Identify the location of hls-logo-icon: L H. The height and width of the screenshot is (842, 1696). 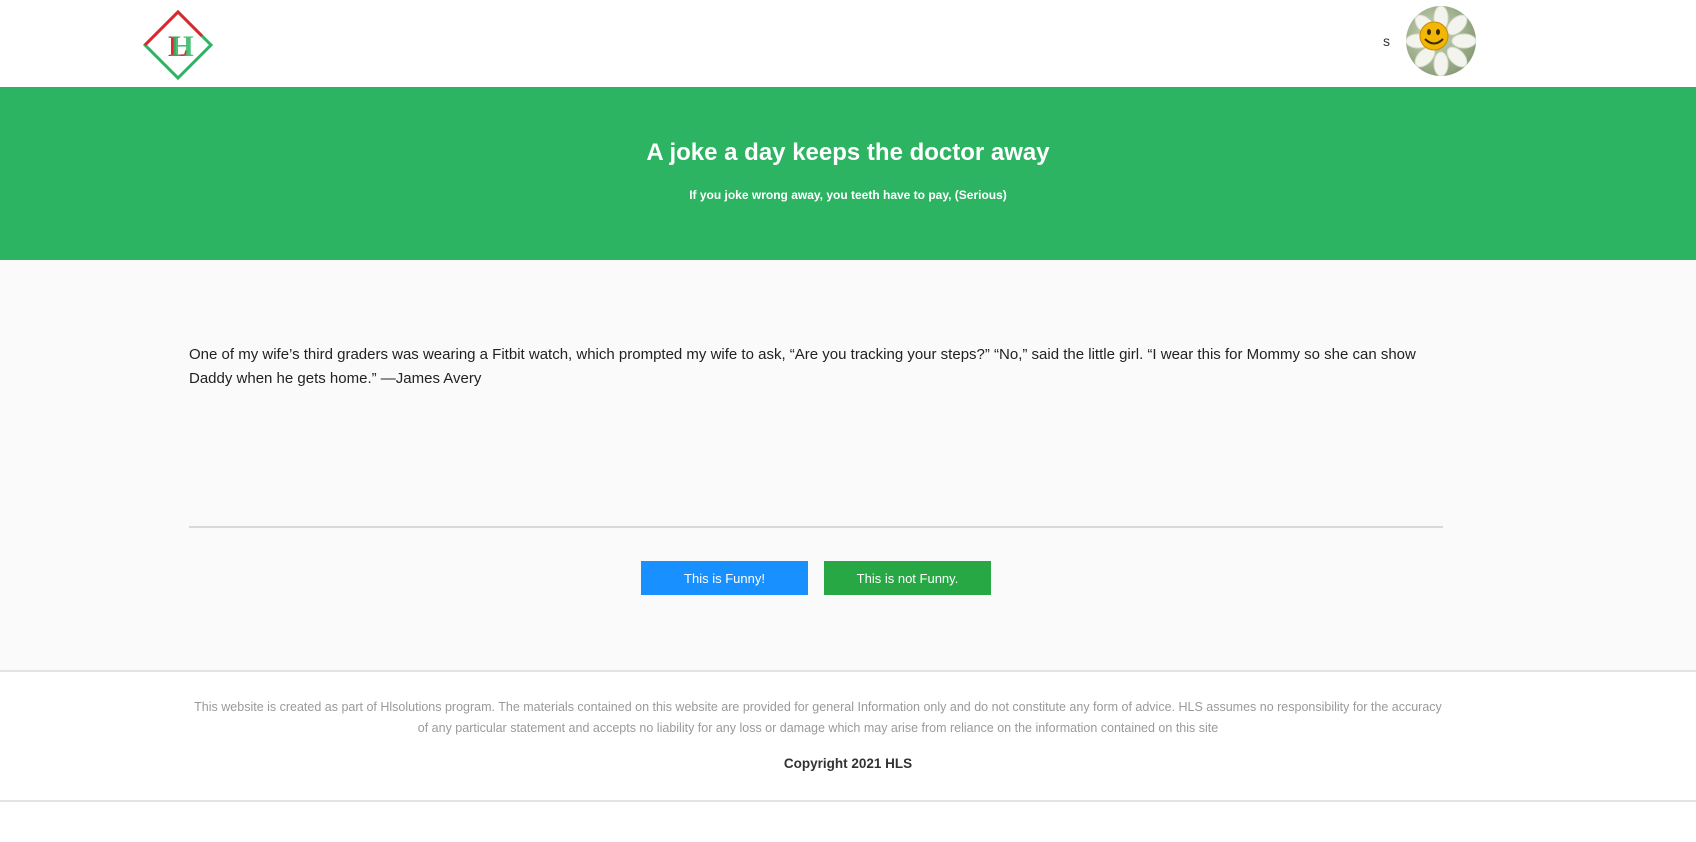
(178, 45).